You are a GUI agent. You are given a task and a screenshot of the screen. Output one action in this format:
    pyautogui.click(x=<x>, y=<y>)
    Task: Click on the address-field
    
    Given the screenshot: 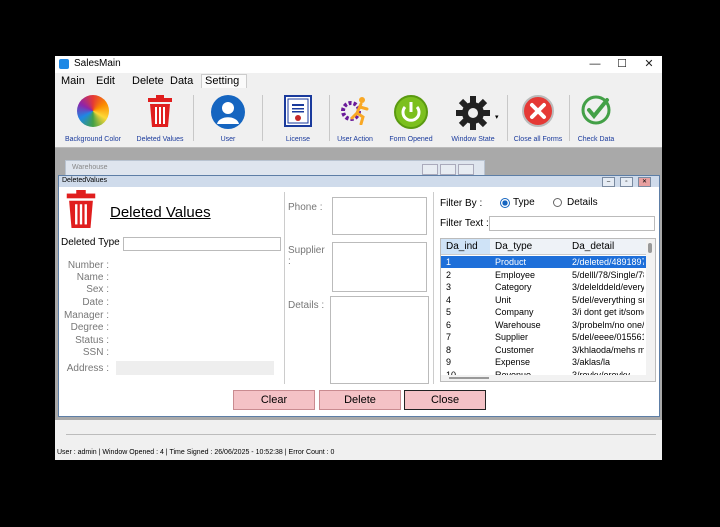 What is the action you would take?
    pyautogui.click(x=195, y=368)
    